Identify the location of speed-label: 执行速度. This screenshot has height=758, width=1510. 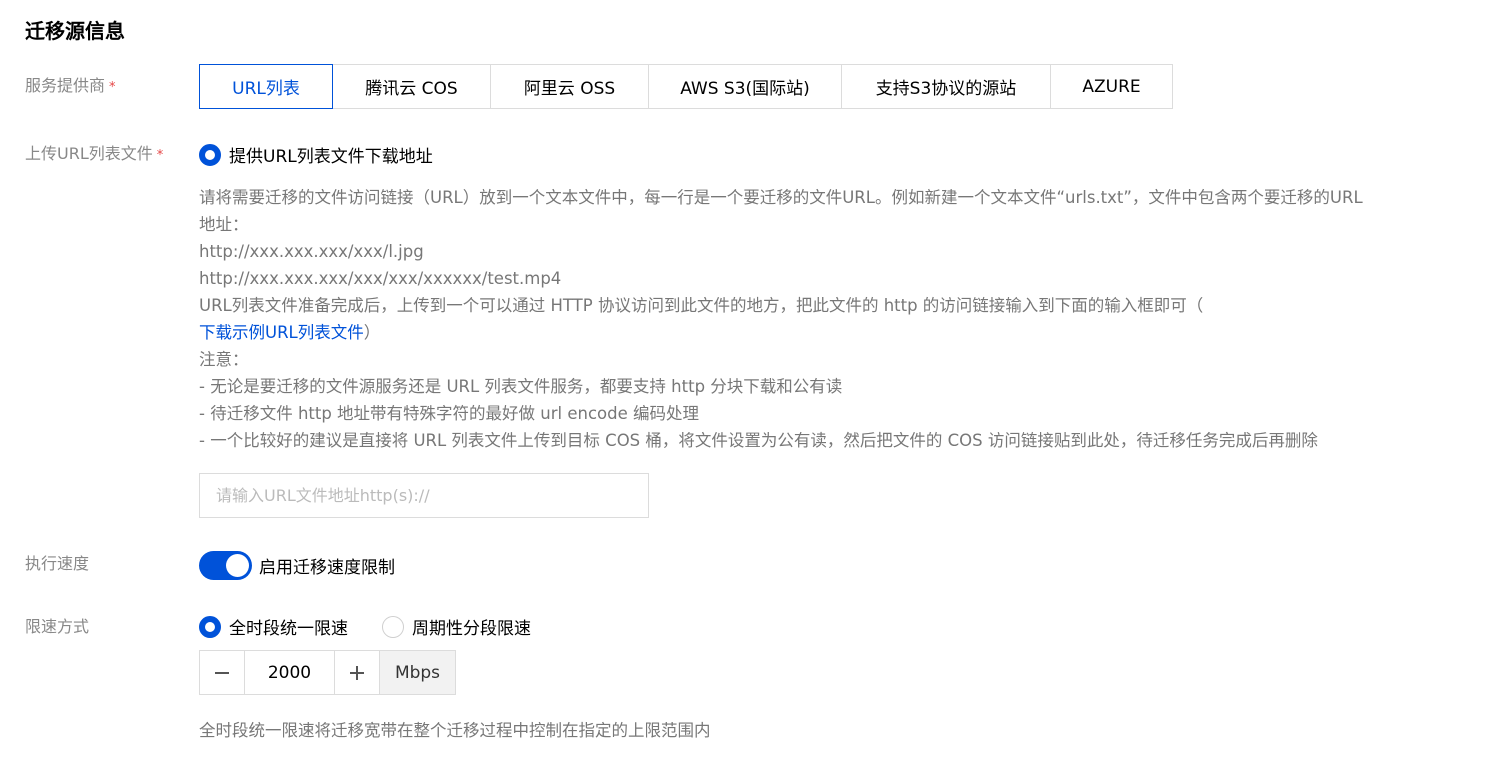
(57, 563).